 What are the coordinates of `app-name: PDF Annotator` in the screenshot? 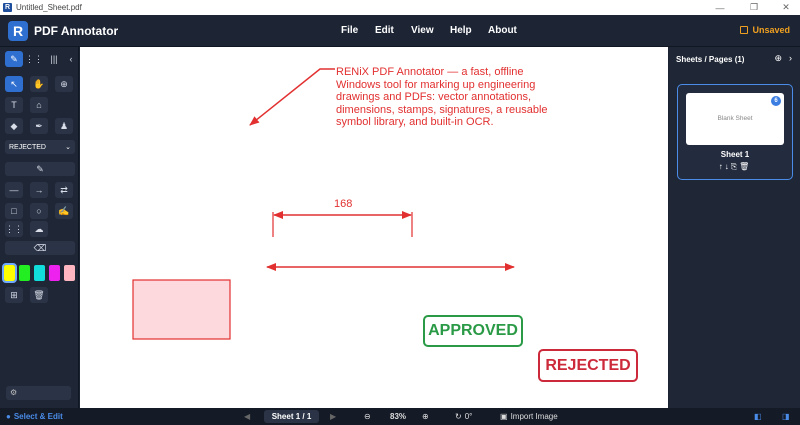 It's located at (76, 31).